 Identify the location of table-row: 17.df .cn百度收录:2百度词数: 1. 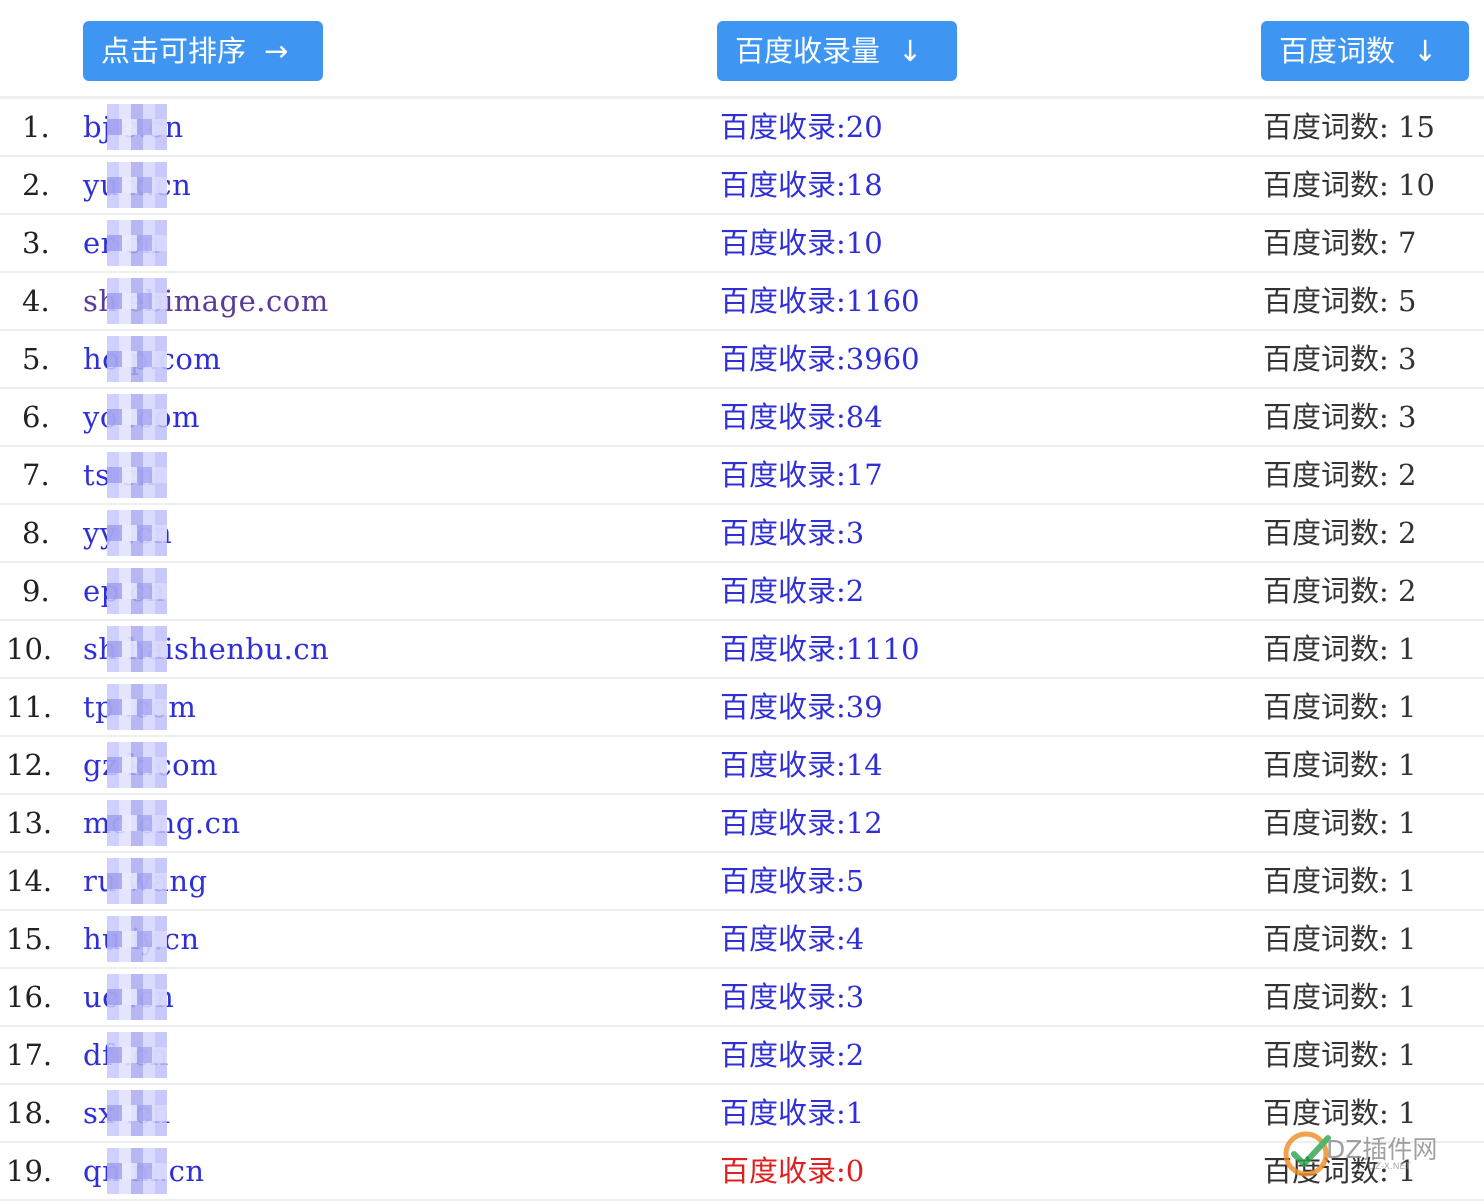
(742, 1056).